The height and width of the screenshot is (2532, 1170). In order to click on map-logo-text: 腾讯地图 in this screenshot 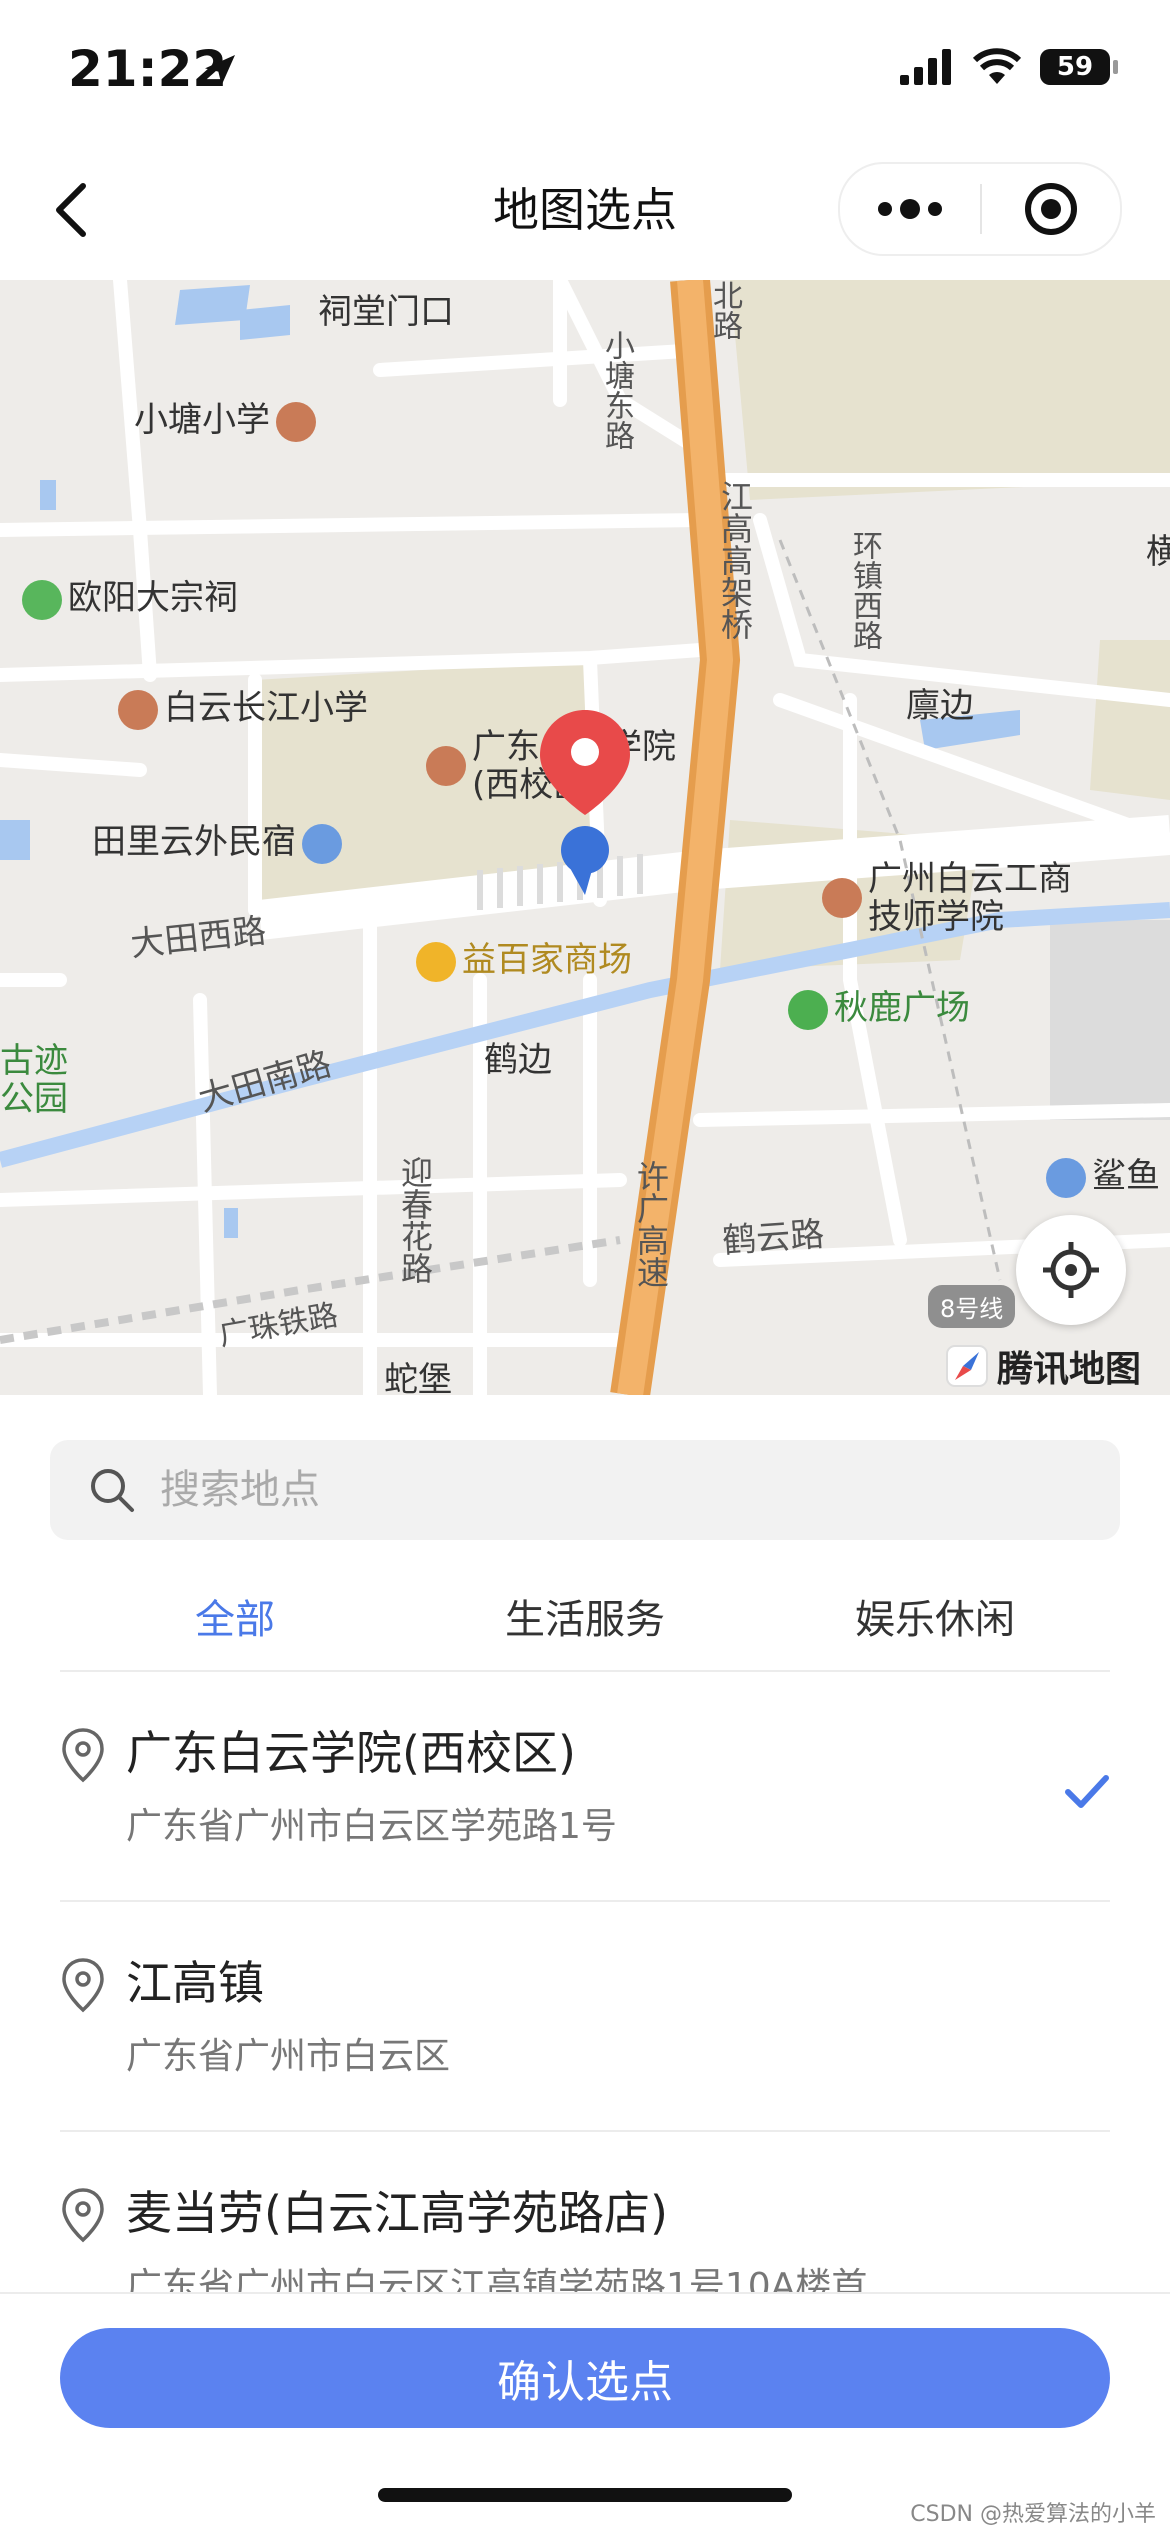, I will do `click(1069, 1369)`.